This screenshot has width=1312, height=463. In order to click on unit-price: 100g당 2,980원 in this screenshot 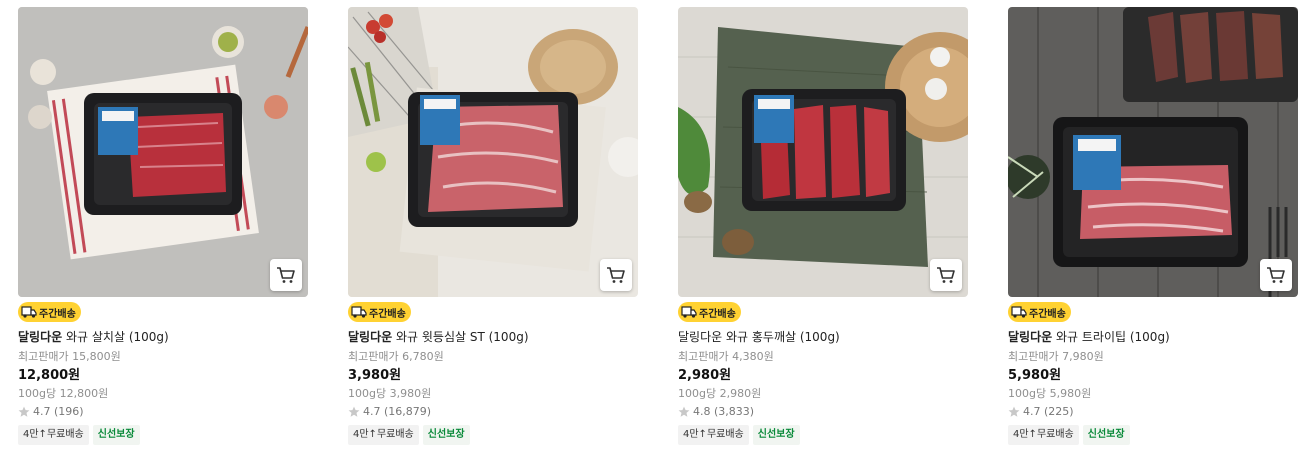, I will do `click(720, 393)`.